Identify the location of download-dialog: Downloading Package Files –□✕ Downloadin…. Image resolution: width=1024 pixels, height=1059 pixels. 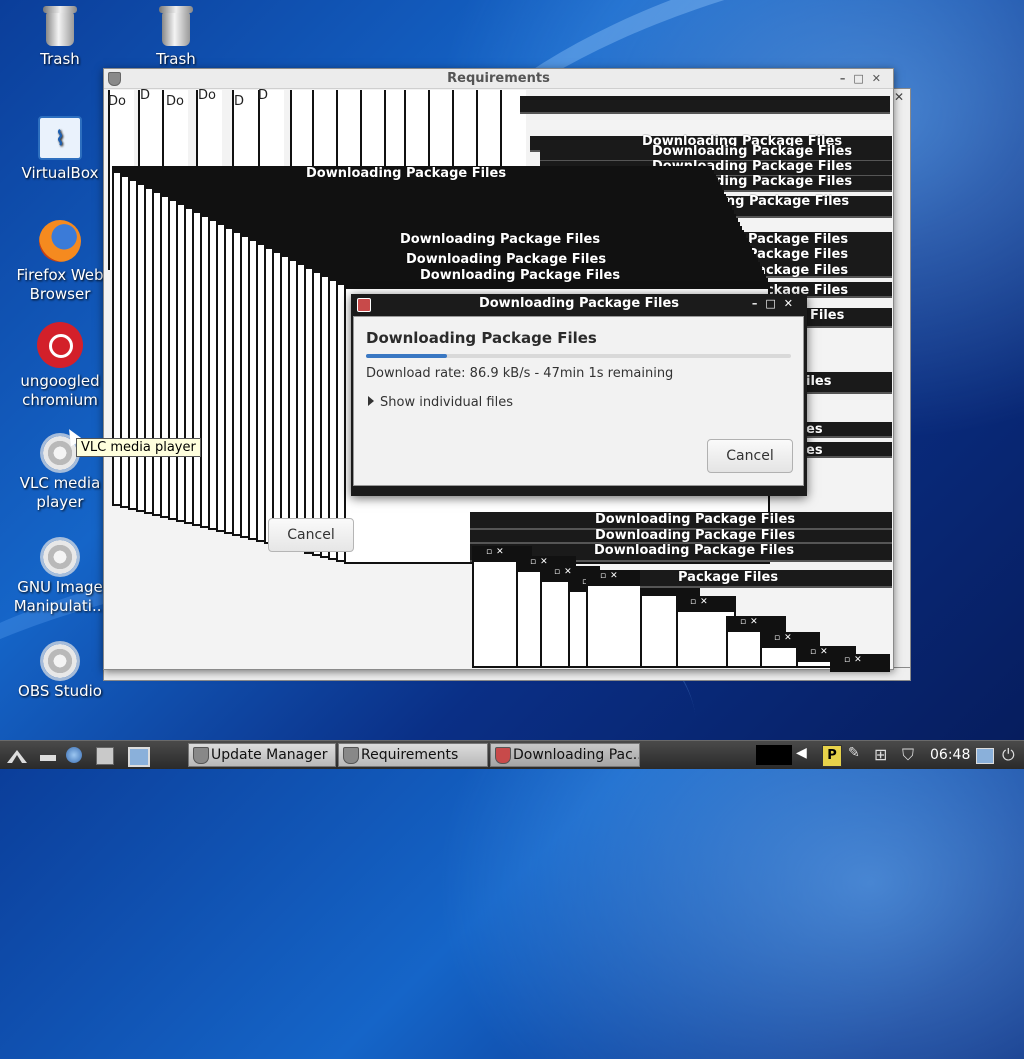
(579, 395).